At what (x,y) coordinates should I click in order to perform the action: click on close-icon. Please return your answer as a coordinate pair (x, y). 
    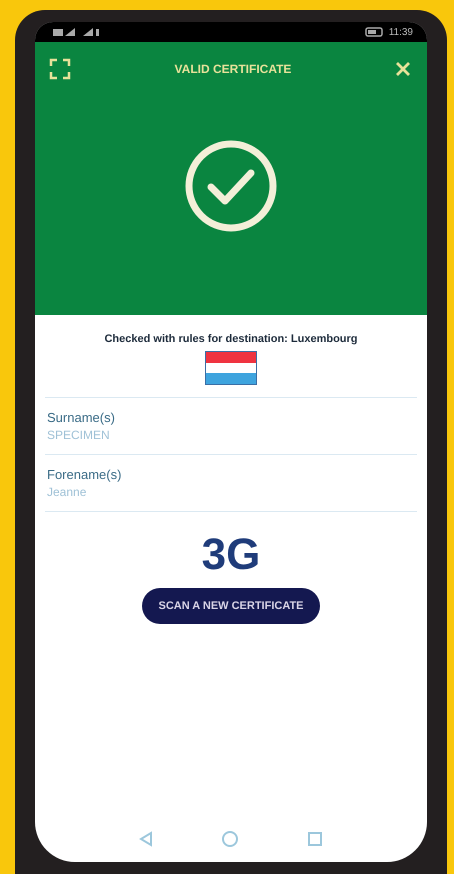
    Looking at the image, I should click on (402, 69).